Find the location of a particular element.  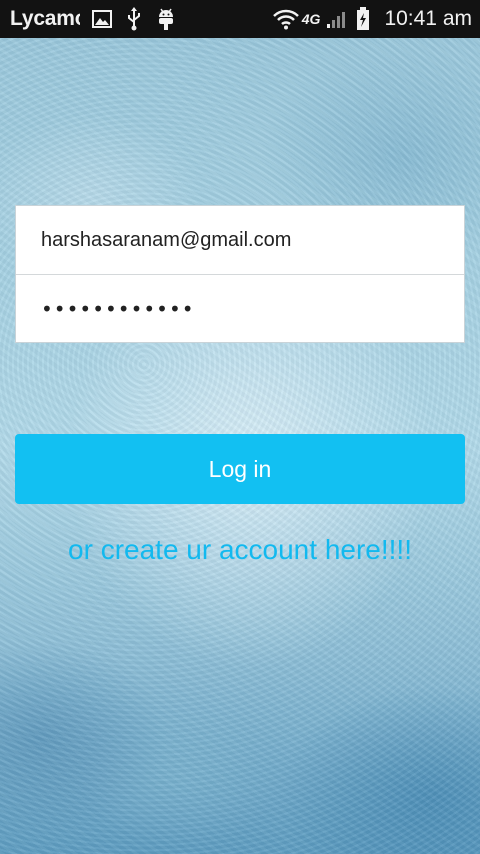

notification-icons is located at coordinates (134, 19).